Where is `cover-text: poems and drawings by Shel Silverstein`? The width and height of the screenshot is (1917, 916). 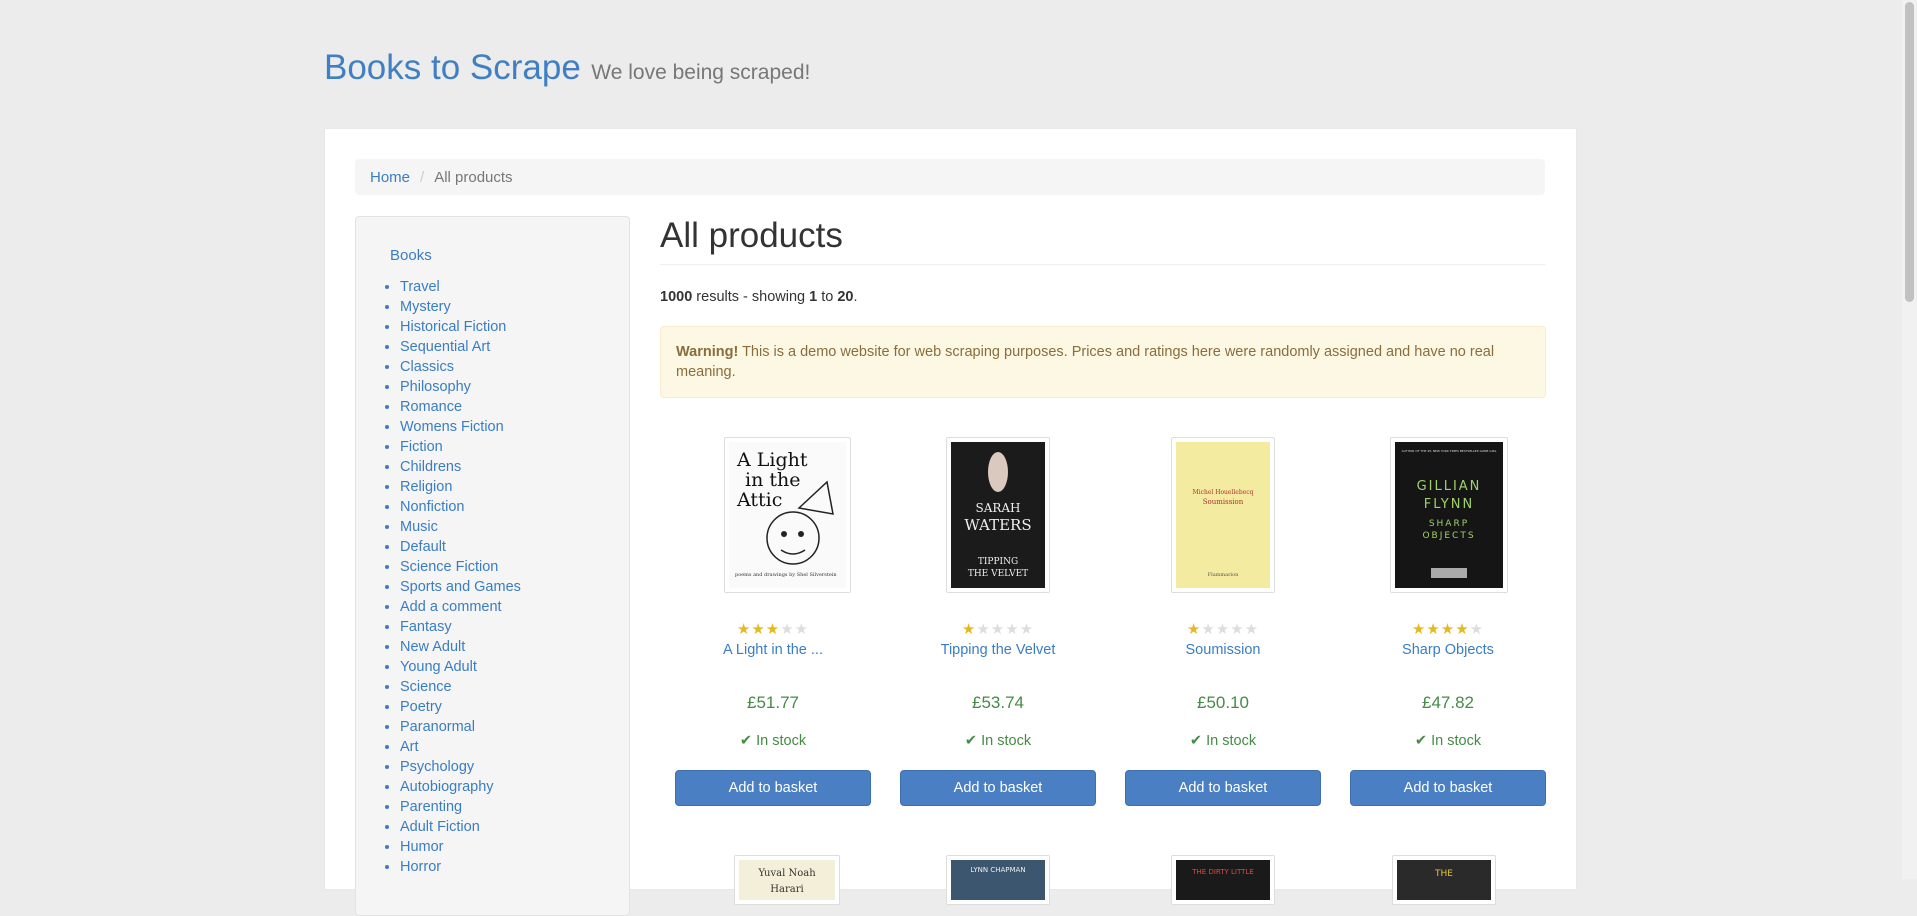
cover-text: poems and drawings by Shel Silverstein is located at coordinates (786, 575).